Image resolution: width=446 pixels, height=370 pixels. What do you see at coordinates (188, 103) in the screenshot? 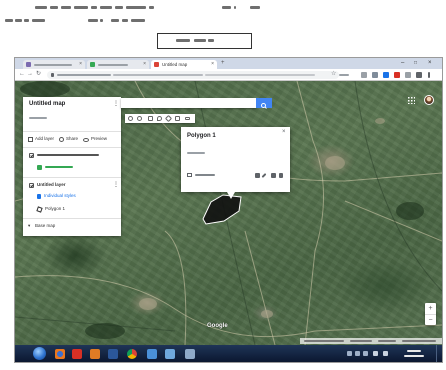
I see `map-search-input` at bounding box center [188, 103].